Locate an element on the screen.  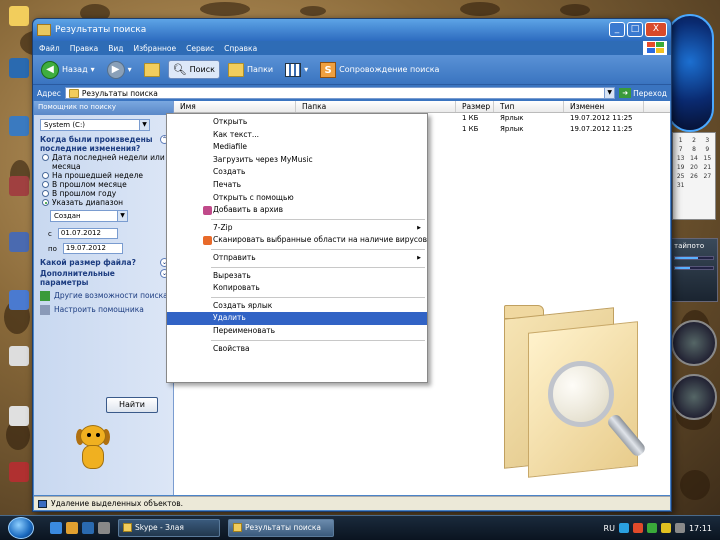
drive-select: System (C:) ▼ is located at coordinates (95, 125).